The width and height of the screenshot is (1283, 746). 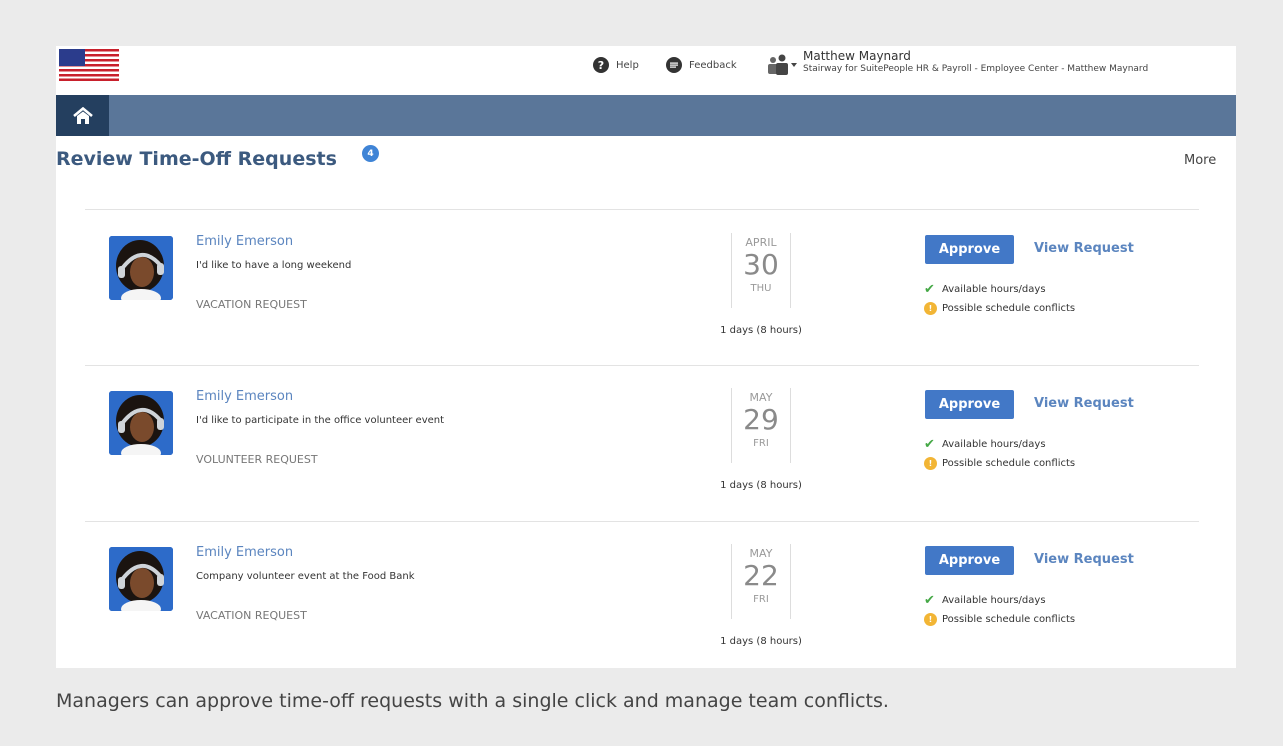 I want to click on chat-bubble-icon, so click(x=674, y=65).